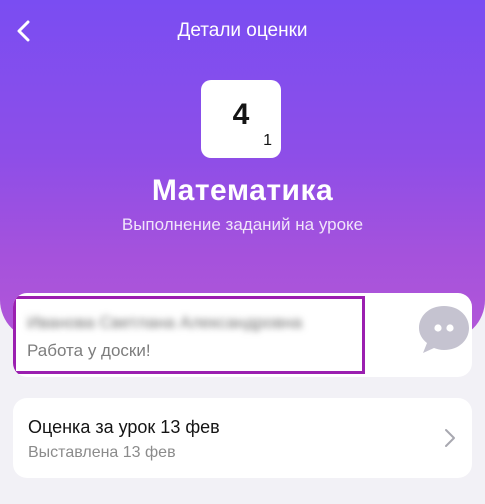 The height and width of the screenshot is (504, 485). Describe the element at coordinates (267, 140) in the screenshot. I see `grade-weight: 1` at that location.